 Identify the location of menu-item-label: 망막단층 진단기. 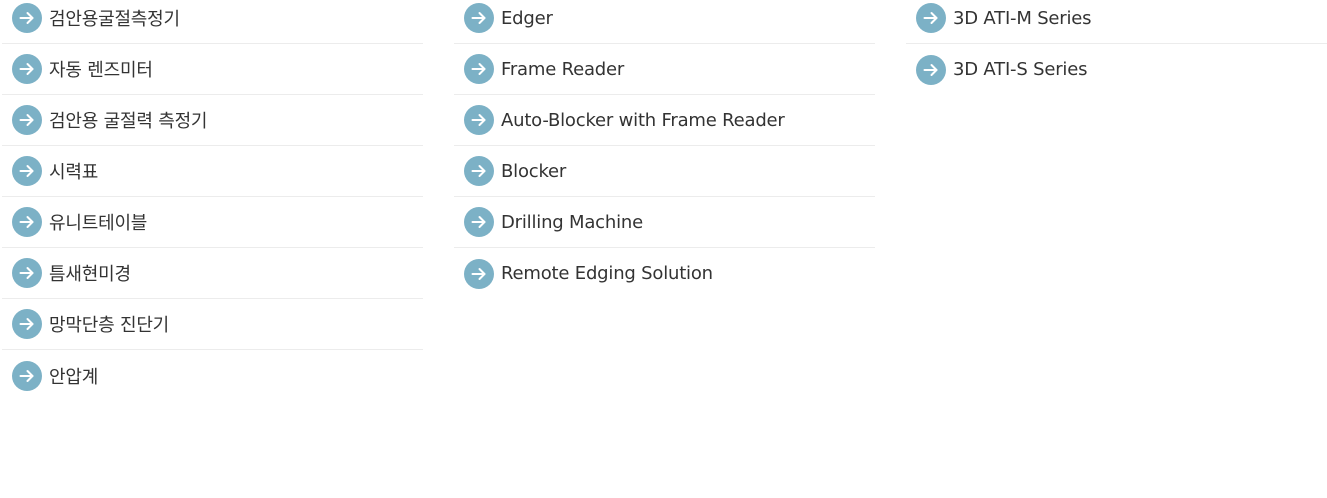
(109, 325).